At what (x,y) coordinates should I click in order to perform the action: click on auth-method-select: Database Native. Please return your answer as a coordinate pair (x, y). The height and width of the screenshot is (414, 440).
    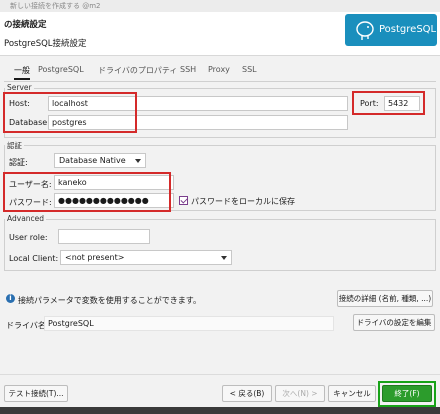
    Looking at the image, I should click on (100, 160).